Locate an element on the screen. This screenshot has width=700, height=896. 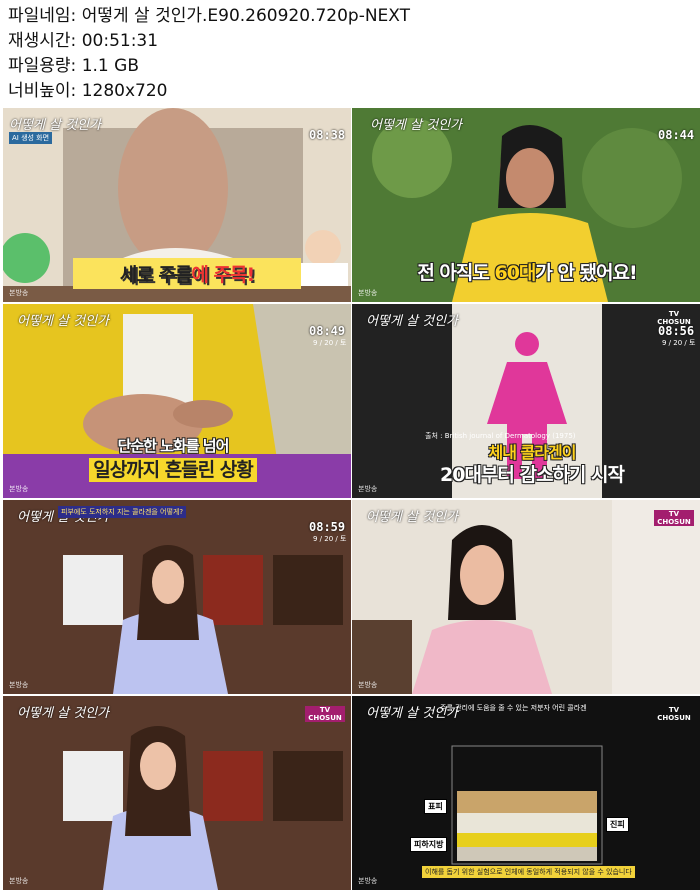
timestamp: 08:59 is located at coordinates (327, 527).